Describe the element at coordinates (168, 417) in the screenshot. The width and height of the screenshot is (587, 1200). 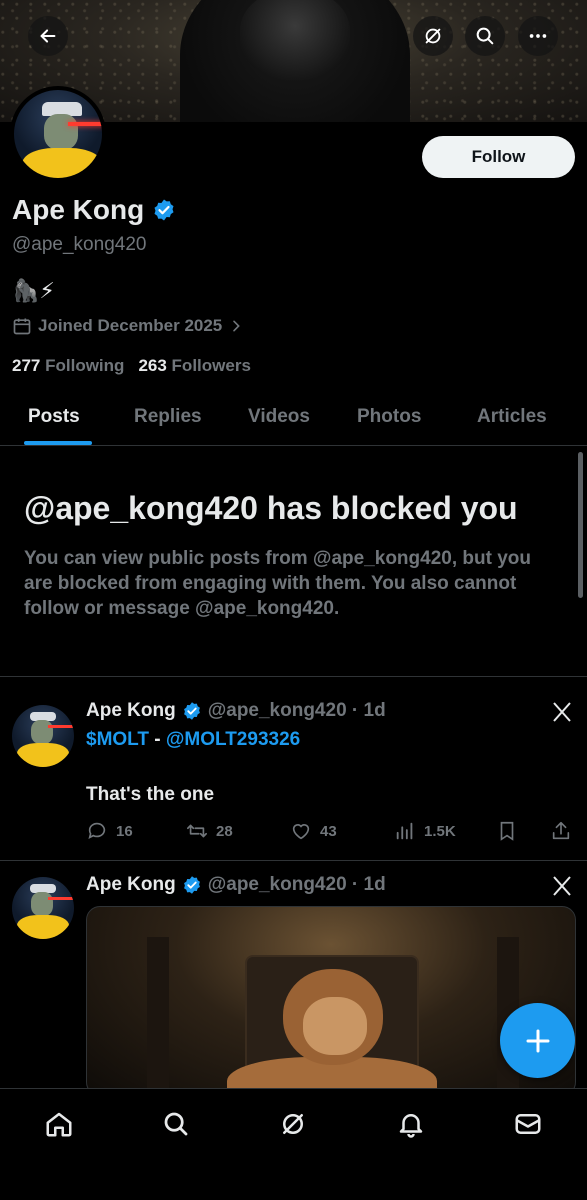
I see `tab-replies: Replies` at that location.